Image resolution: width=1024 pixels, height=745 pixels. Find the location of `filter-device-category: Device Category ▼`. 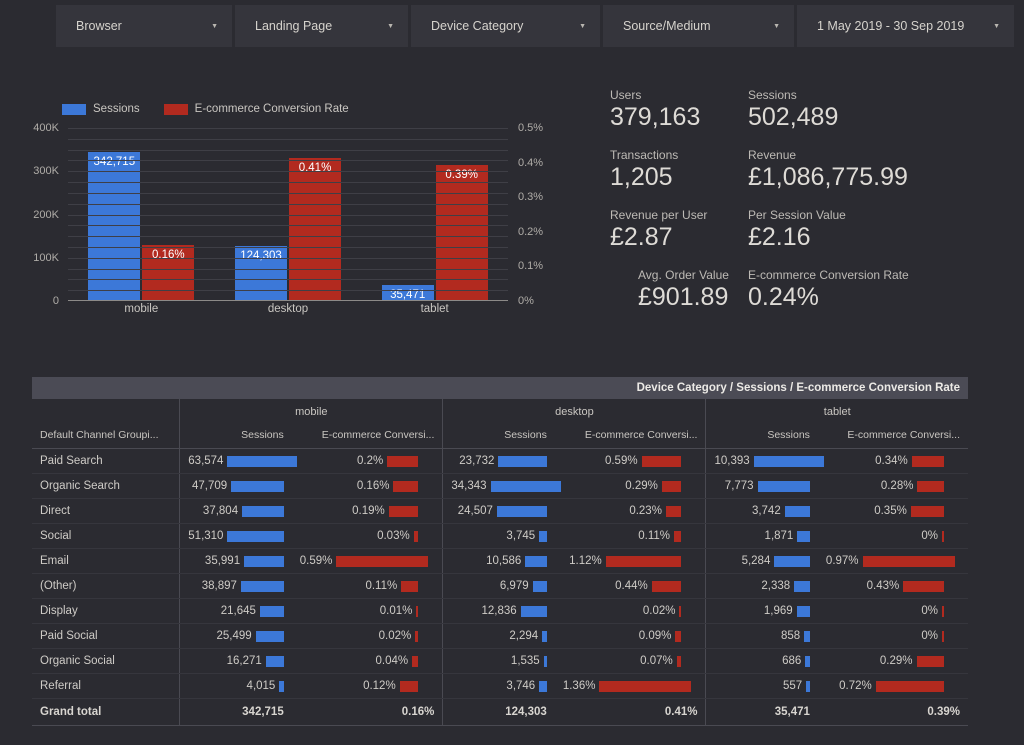

filter-device-category: Device Category ▼ is located at coordinates (505, 26).